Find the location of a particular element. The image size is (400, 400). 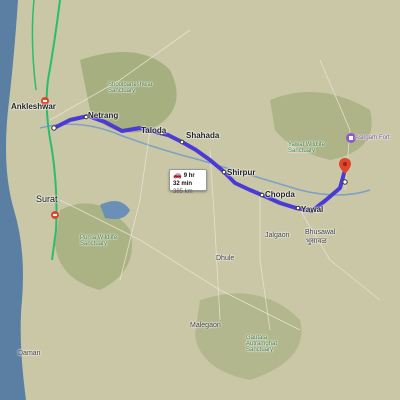

label-yawal-sanctuary: Yawal Wildlife Sanctuary is located at coordinates (306, 148).